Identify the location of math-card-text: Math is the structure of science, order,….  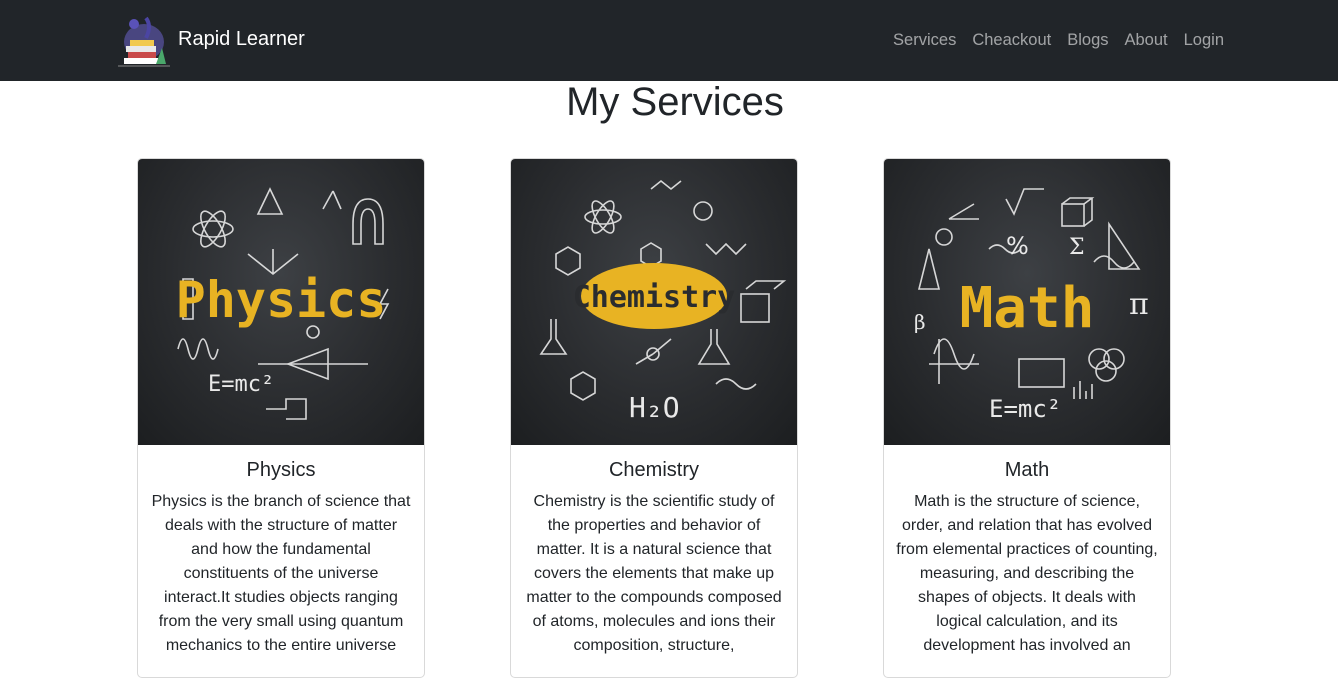
(1027, 573).